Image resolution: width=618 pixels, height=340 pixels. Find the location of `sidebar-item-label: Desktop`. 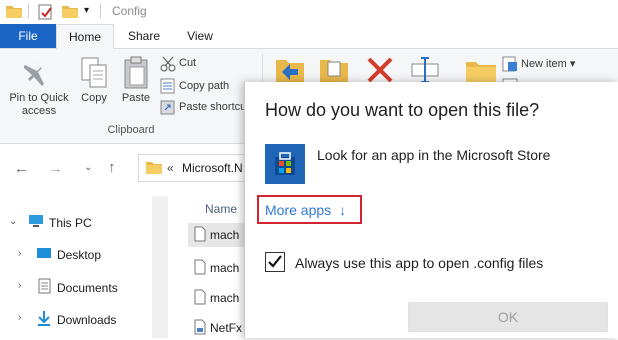

sidebar-item-label: Desktop is located at coordinates (79, 254).